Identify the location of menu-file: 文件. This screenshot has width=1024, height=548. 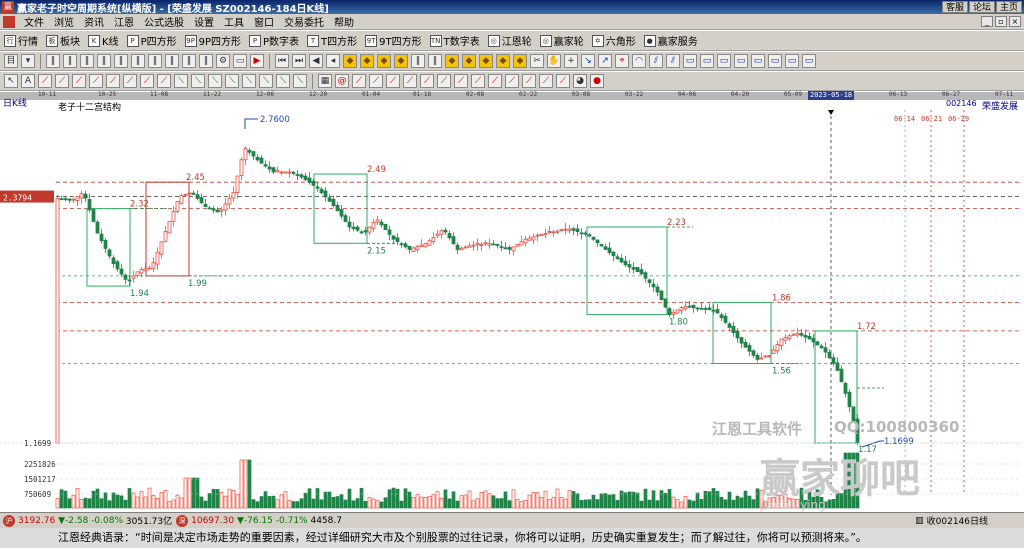
(34, 21).